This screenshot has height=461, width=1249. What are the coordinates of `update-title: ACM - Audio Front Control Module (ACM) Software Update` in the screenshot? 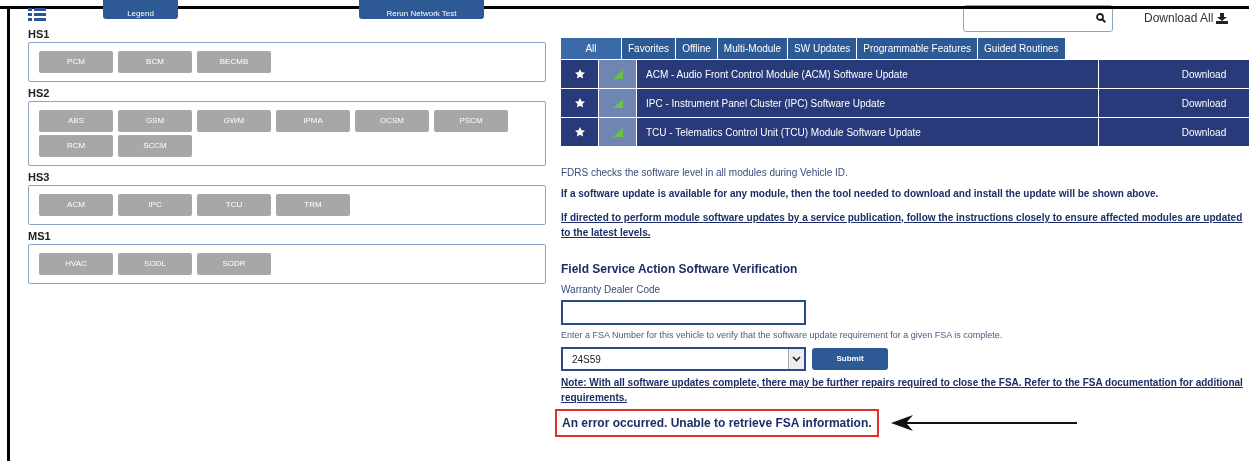 It's located at (867, 74).